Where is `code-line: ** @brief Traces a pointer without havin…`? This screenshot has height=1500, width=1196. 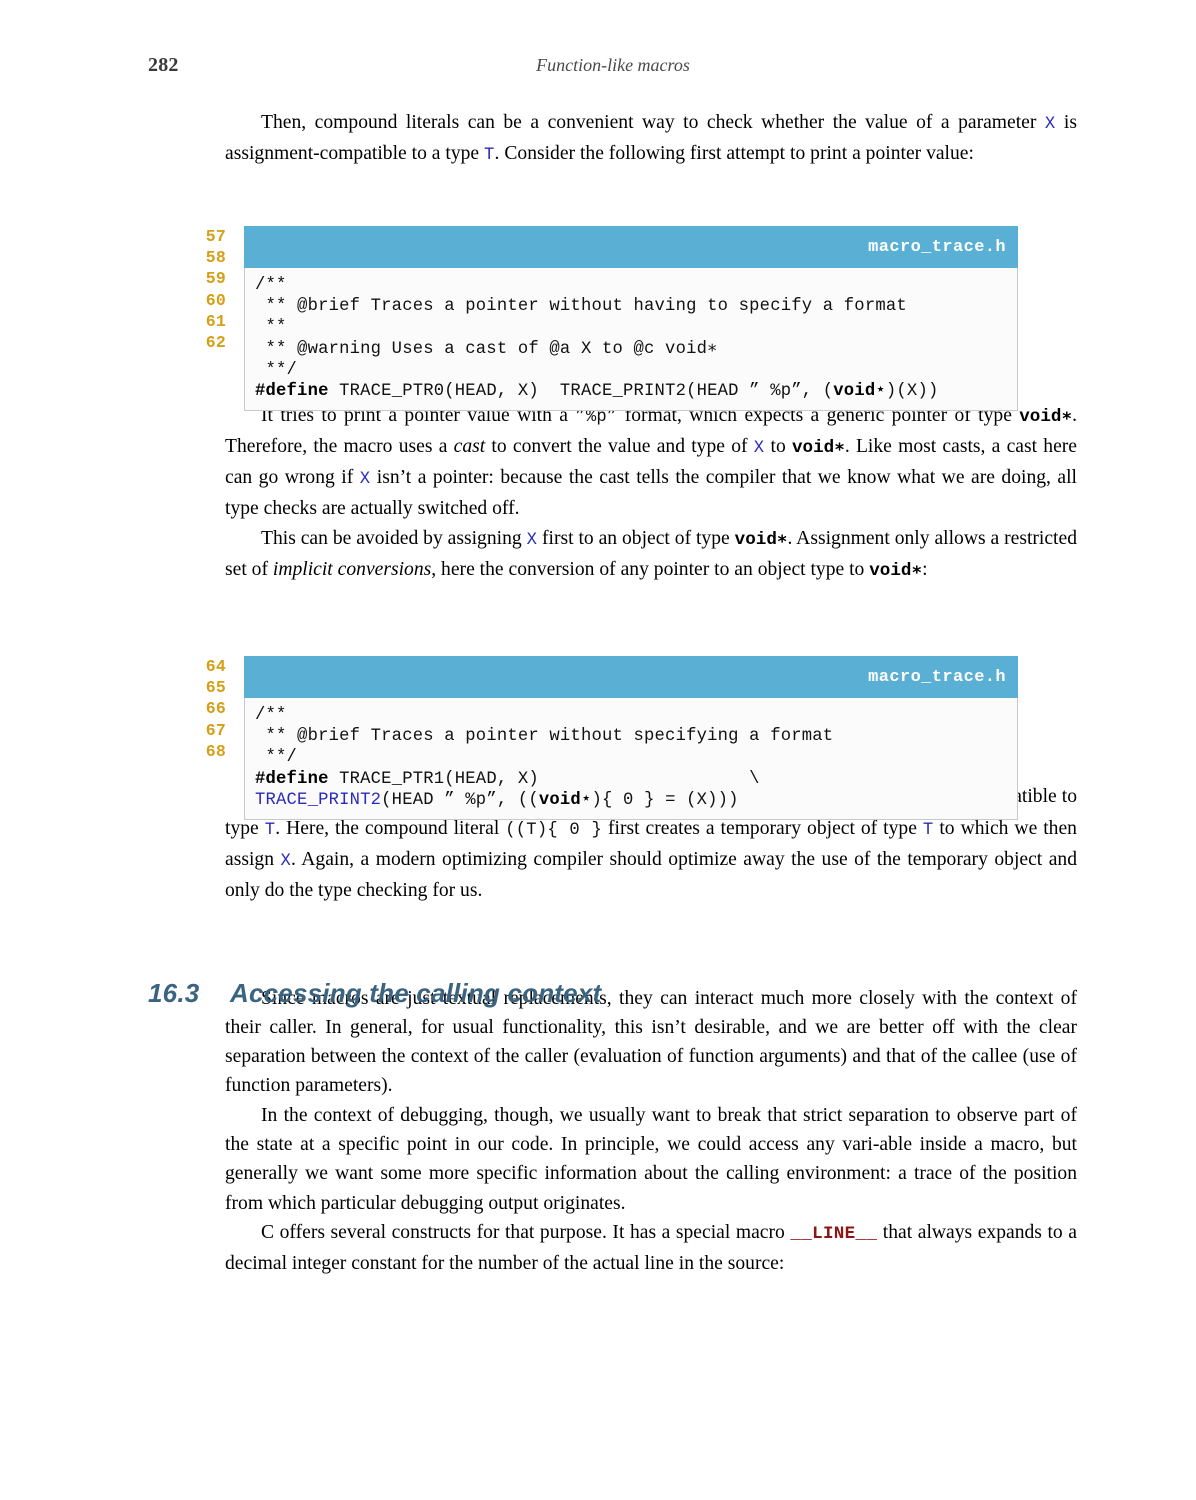 code-line: ** @brief Traces a pointer without havin… is located at coordinates (581, 307).